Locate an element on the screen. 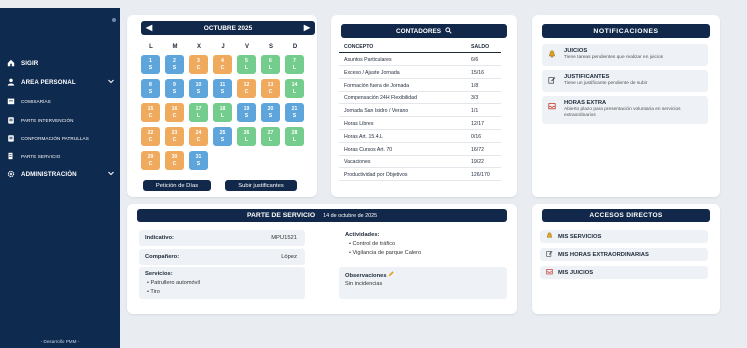 This screenshot has height=348, width=747. calendar-day: 1S is located at coordinates (150, 64).